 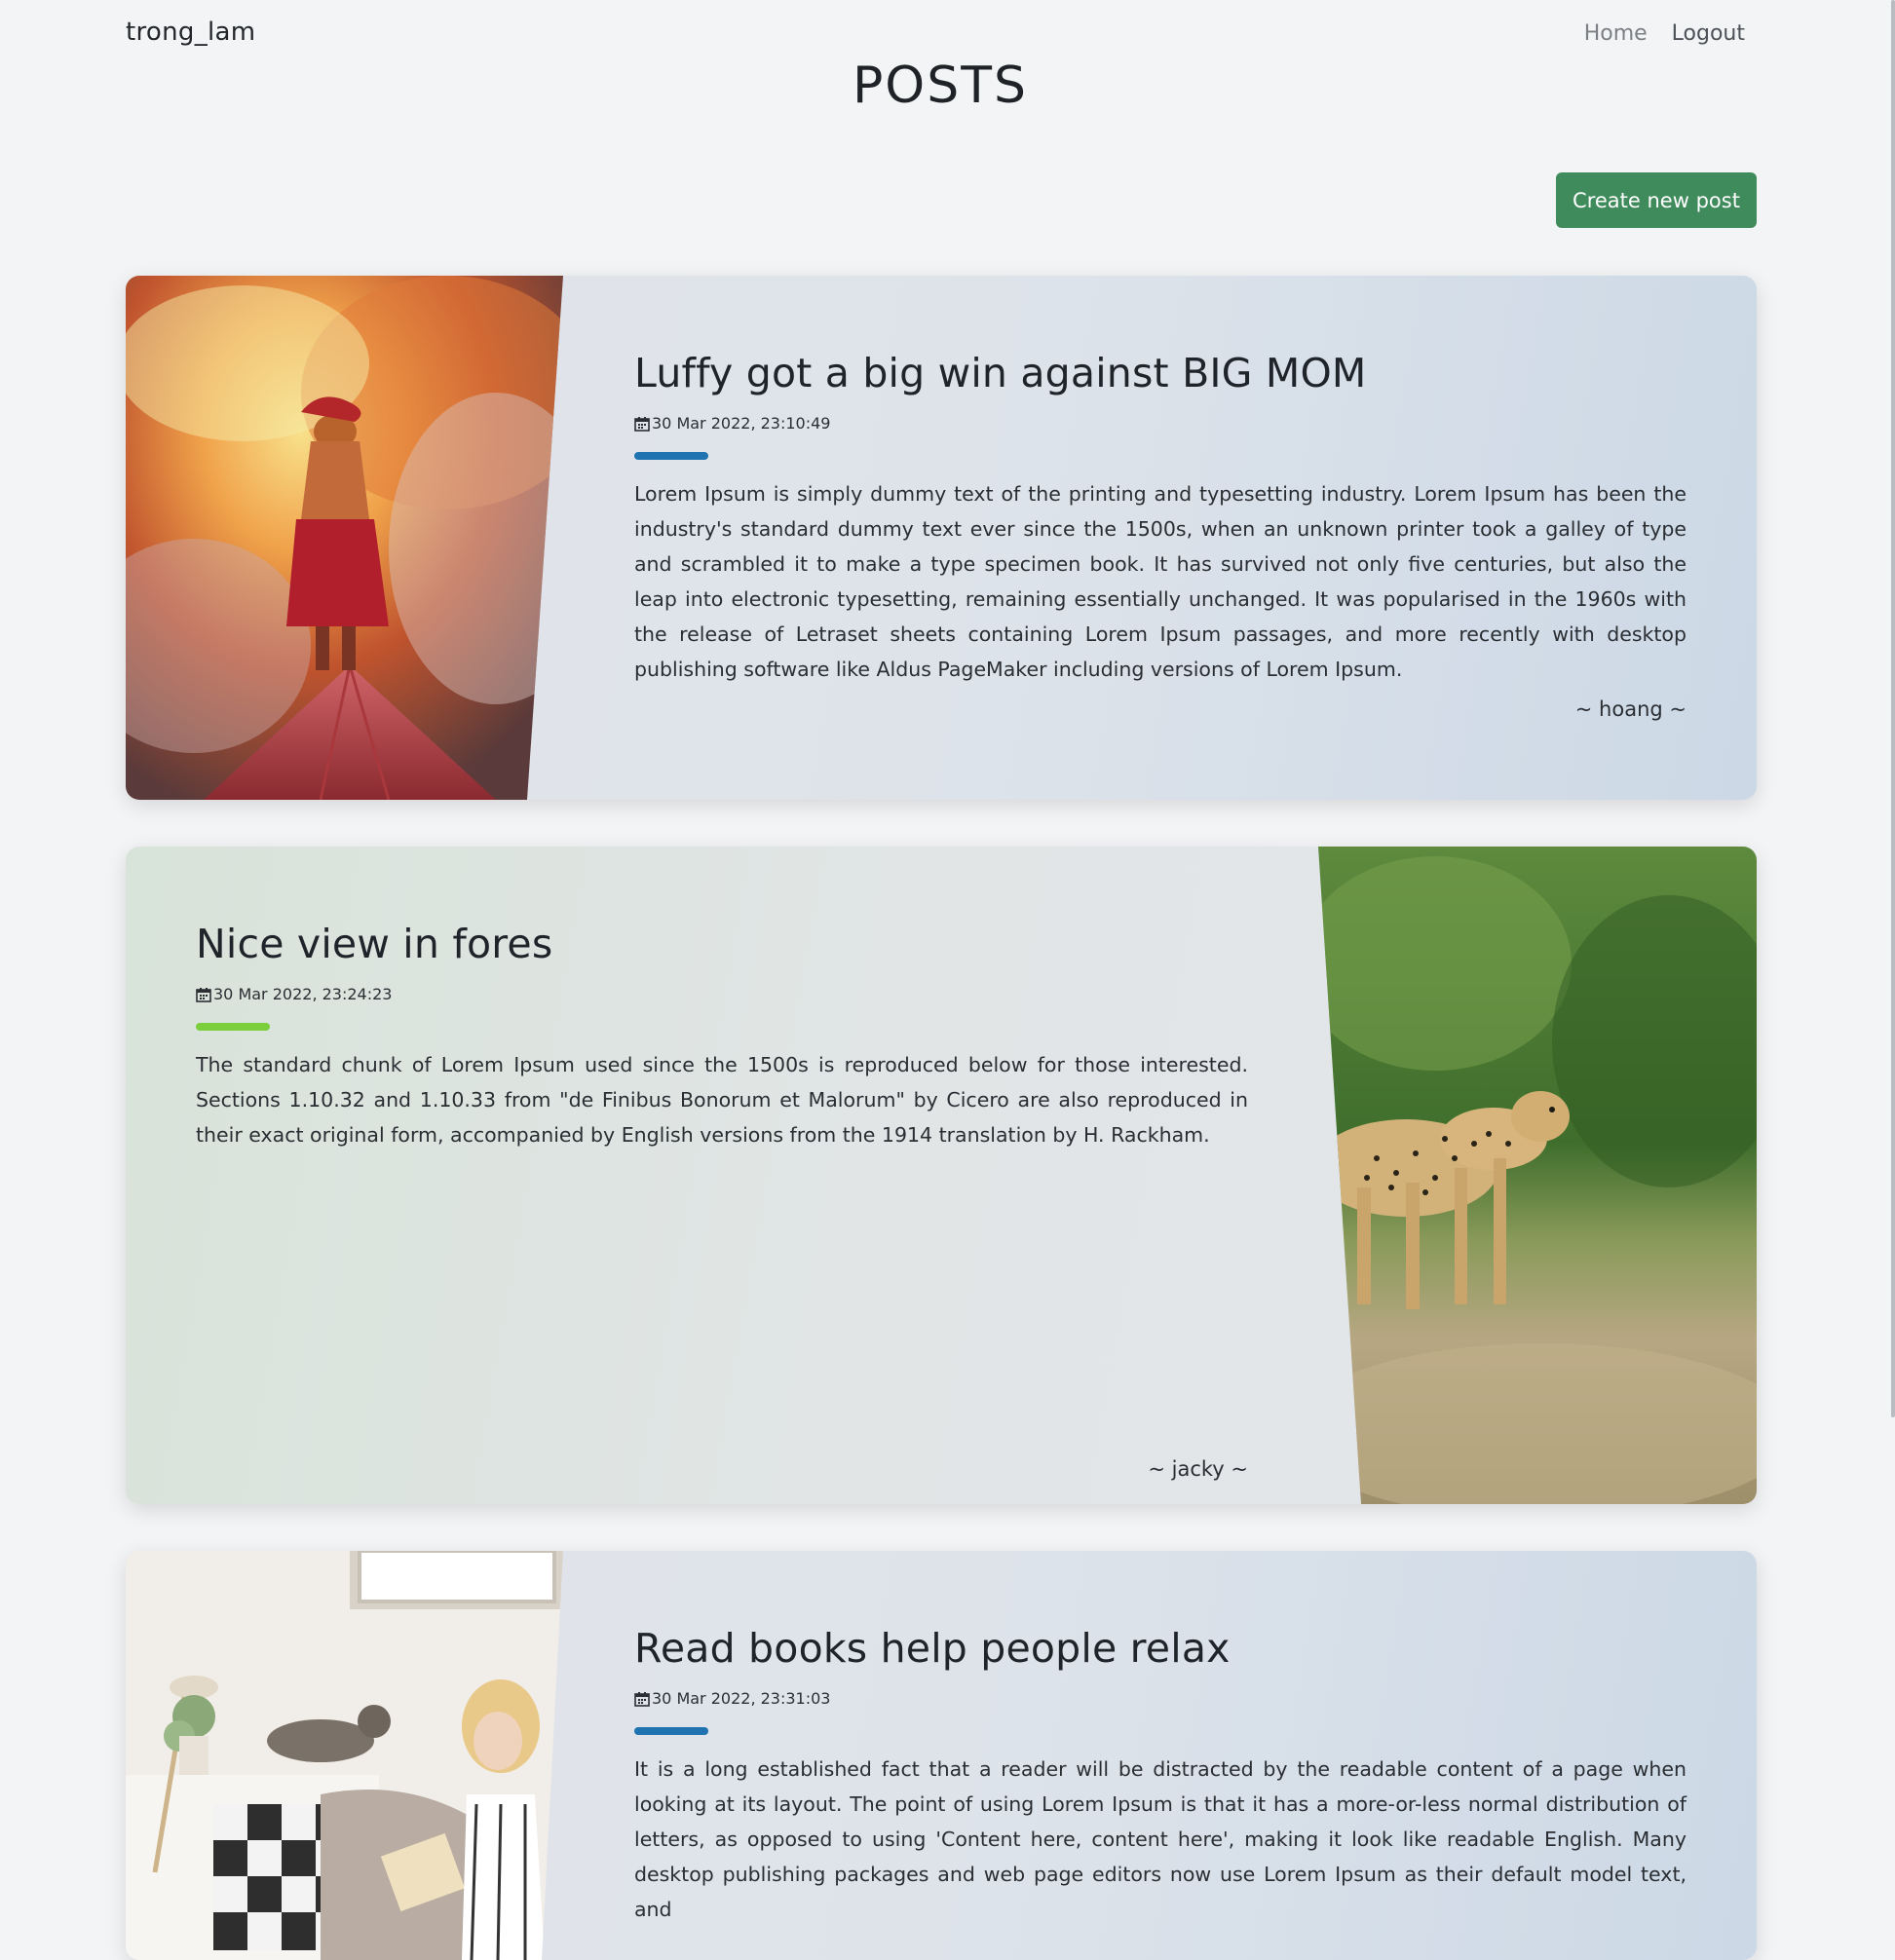 What do you see at coordinates (1160, 1649) in the screenshot?
I see `post-title: Read books help people relax` at bounding box center [1160, 1649].